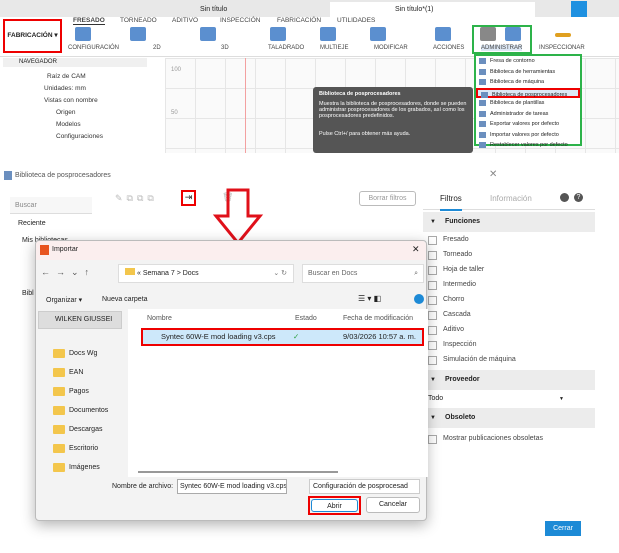 This screenshot has height=553, width=619. What do you see at coordinates (528, 92) in the screenshot?
I see `menu-item-post-library: Biblioteca de posprocesadores` at bounding box center [528, 92].